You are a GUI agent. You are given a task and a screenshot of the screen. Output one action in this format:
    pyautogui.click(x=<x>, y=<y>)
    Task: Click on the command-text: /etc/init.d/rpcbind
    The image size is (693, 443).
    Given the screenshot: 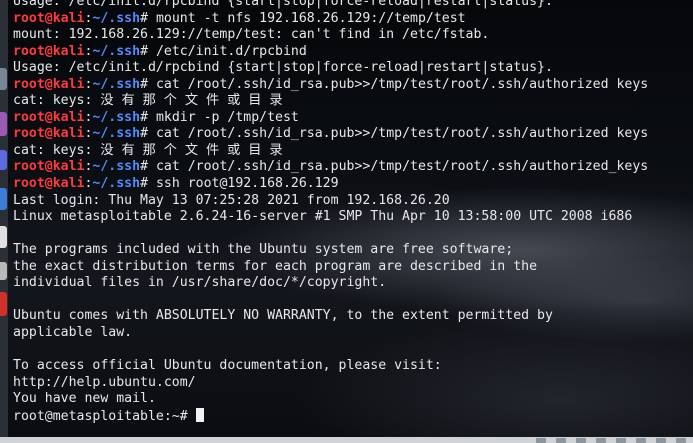 What is the action you would take?
    pyautogui.click(x=231, y=51)
    